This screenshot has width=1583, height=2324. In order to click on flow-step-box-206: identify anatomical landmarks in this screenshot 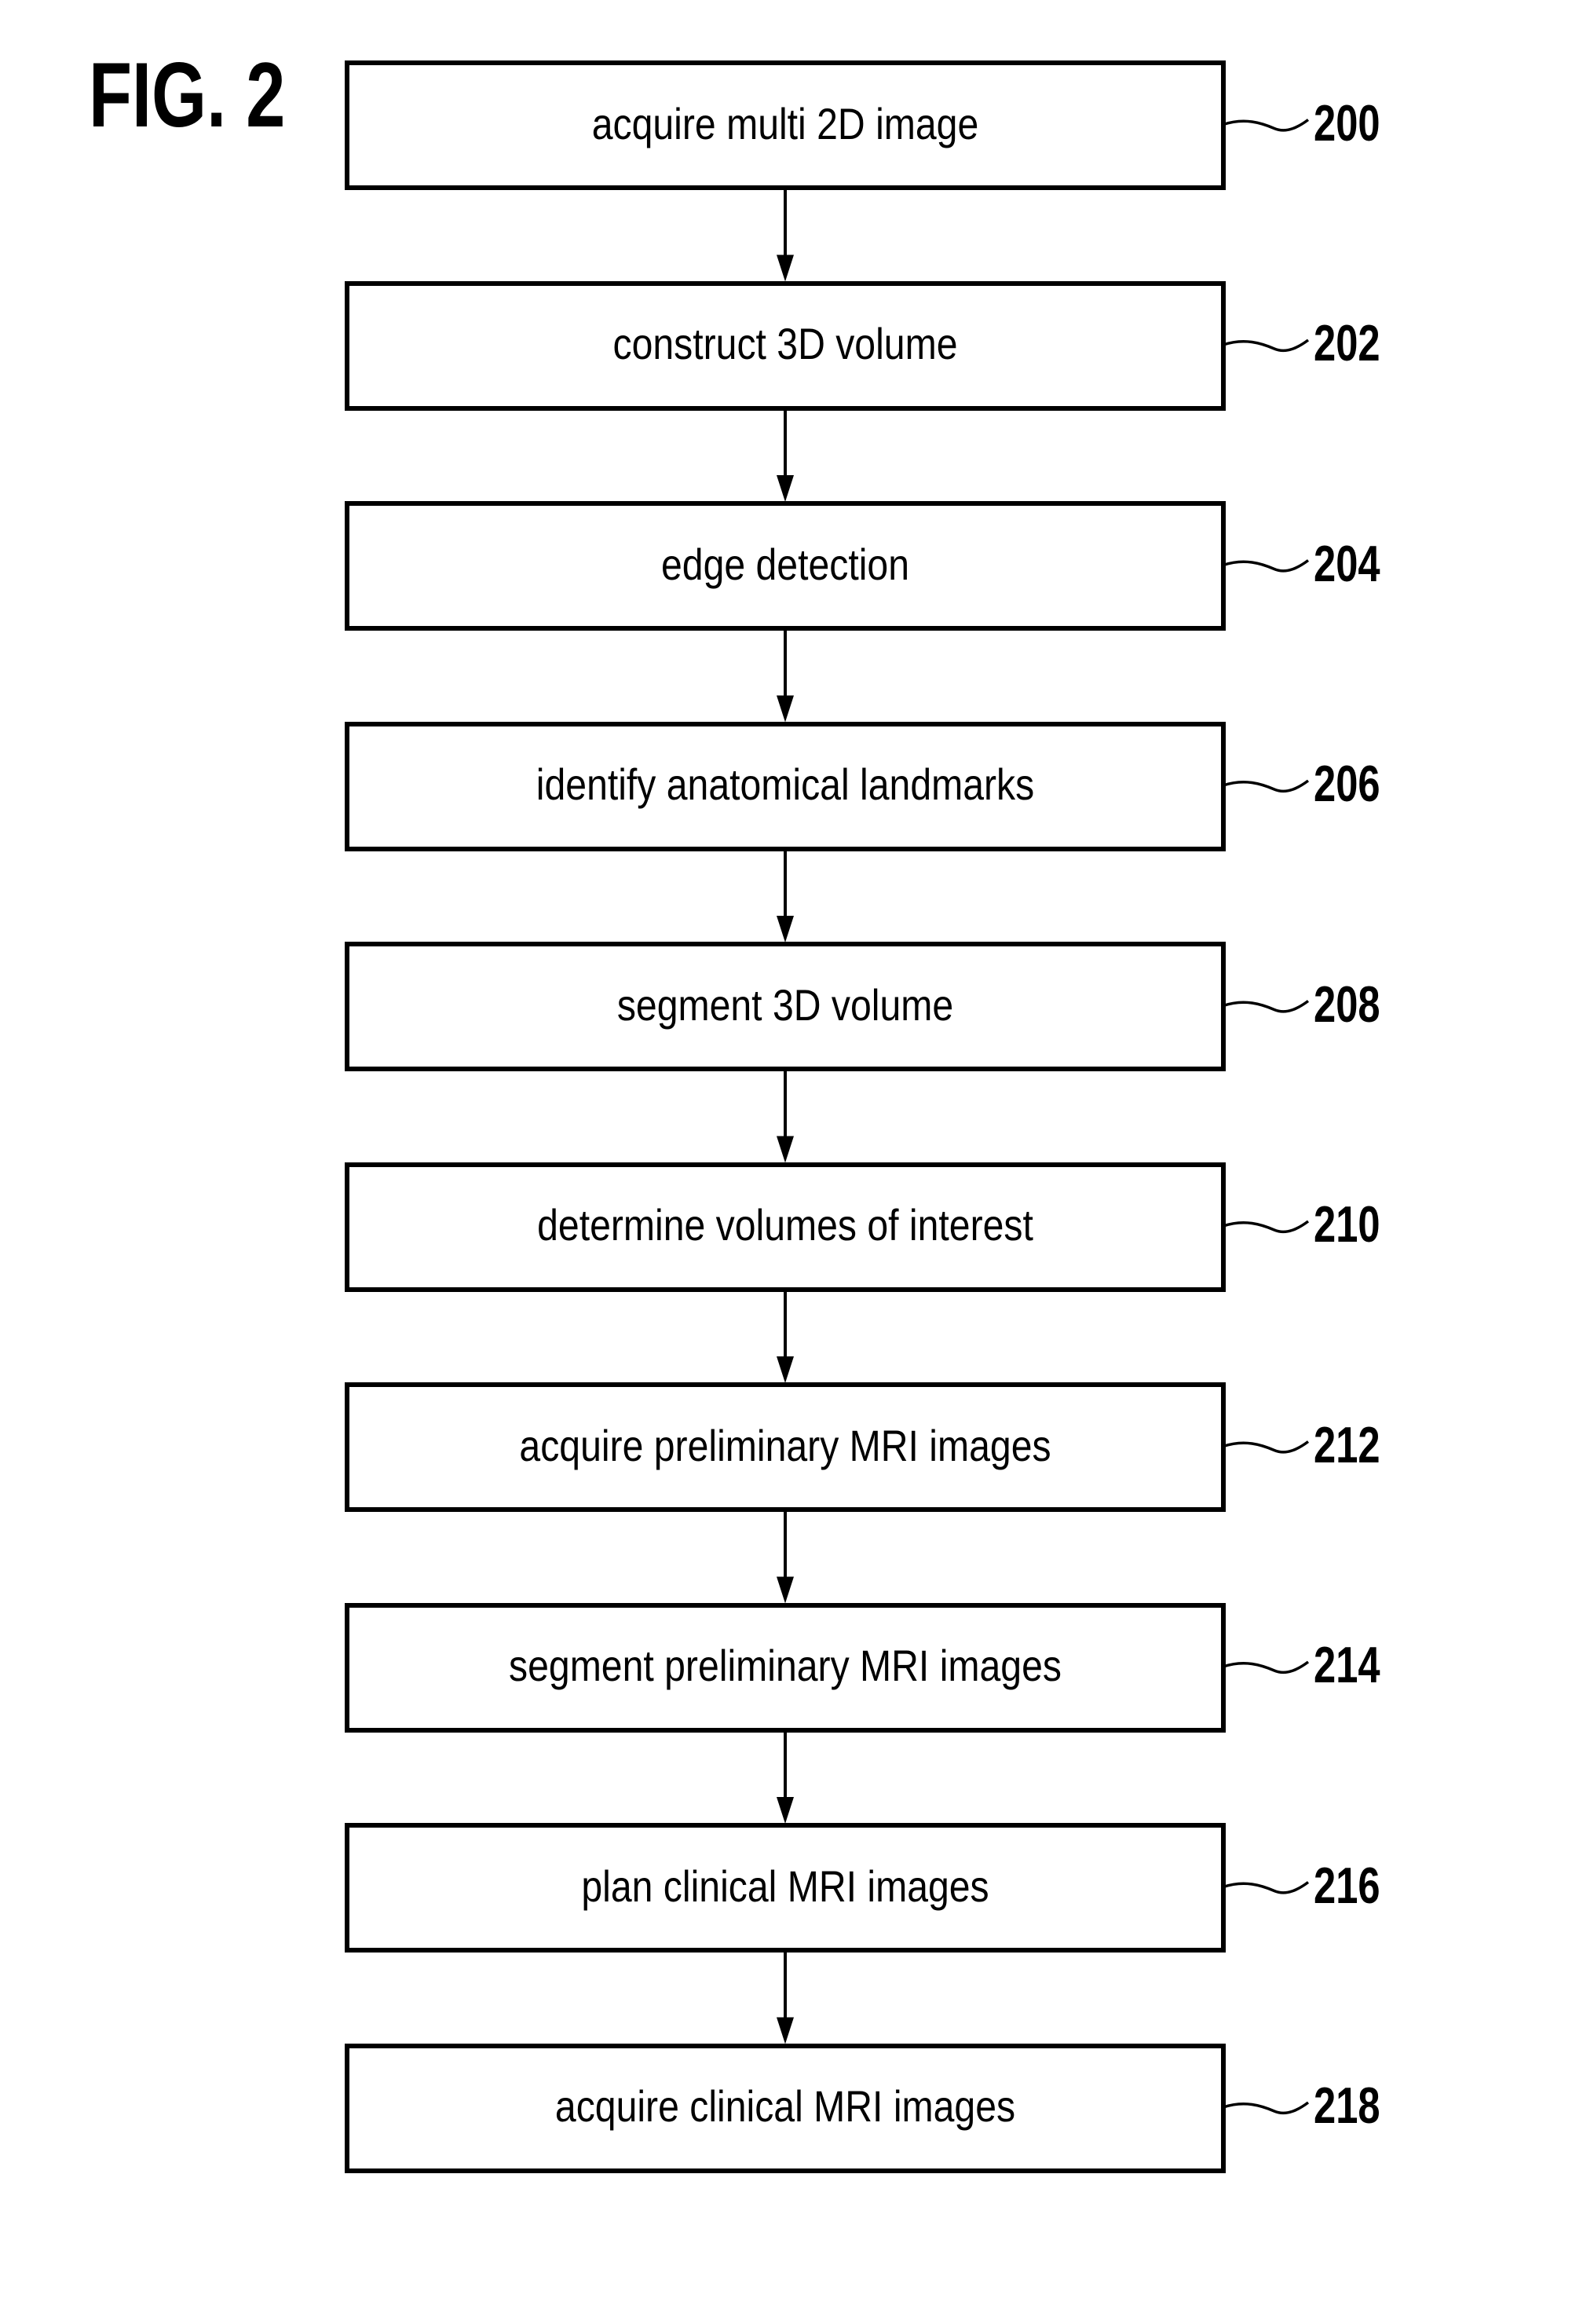, I will do `click(786, 786)`.